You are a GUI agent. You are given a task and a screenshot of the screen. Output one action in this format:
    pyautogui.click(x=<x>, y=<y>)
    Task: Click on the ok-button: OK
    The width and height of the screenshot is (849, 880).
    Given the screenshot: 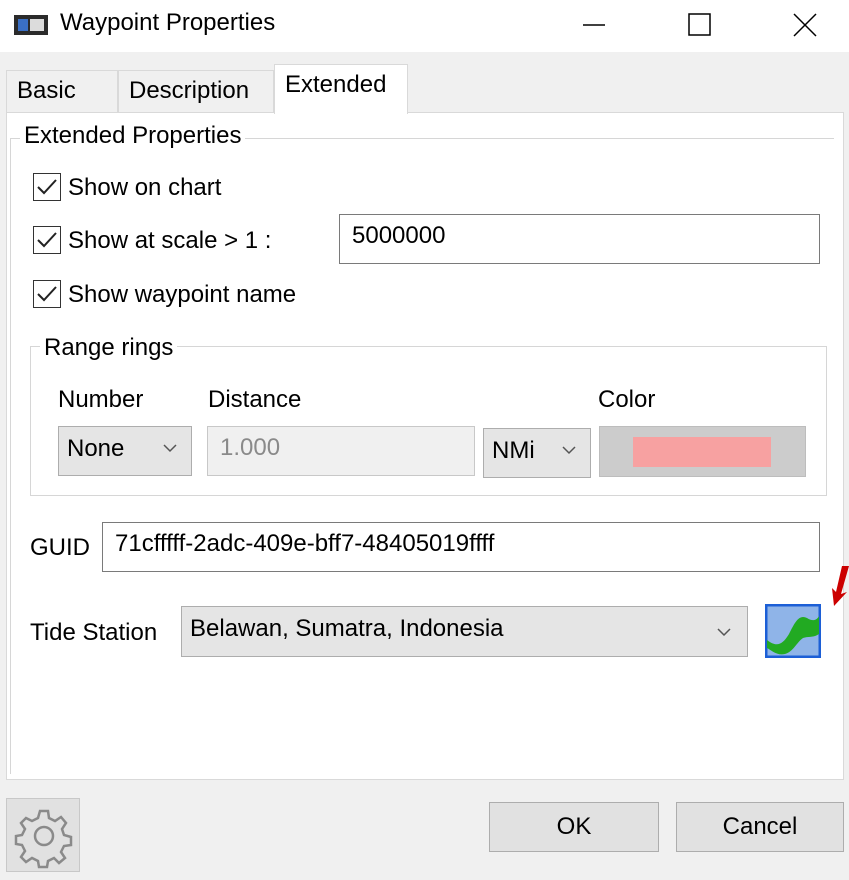 What is the action you would take?
    pyautogui.click(x=574, y=827)
    